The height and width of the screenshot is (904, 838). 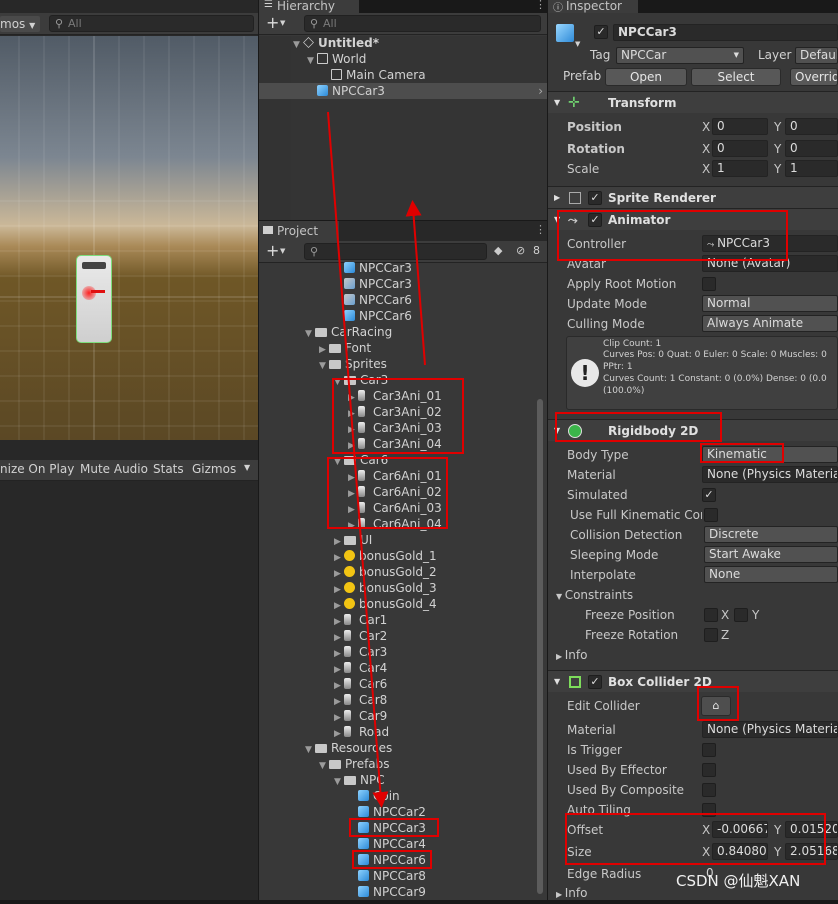 I want to click on project-item: ▶ bonusGold_1, so click(x=397, y=556).